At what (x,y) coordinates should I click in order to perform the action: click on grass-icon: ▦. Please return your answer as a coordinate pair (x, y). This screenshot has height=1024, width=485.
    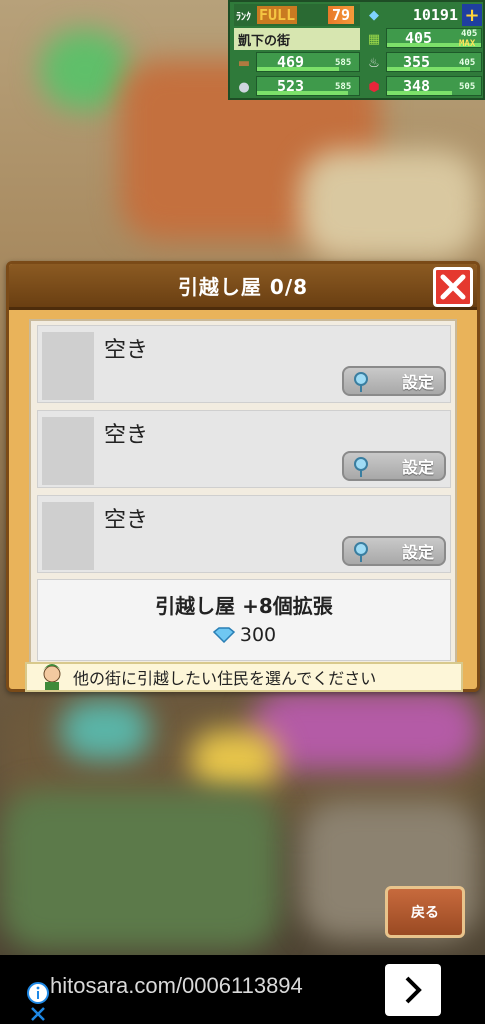
    Looking at the image, I should click on (374, 39).